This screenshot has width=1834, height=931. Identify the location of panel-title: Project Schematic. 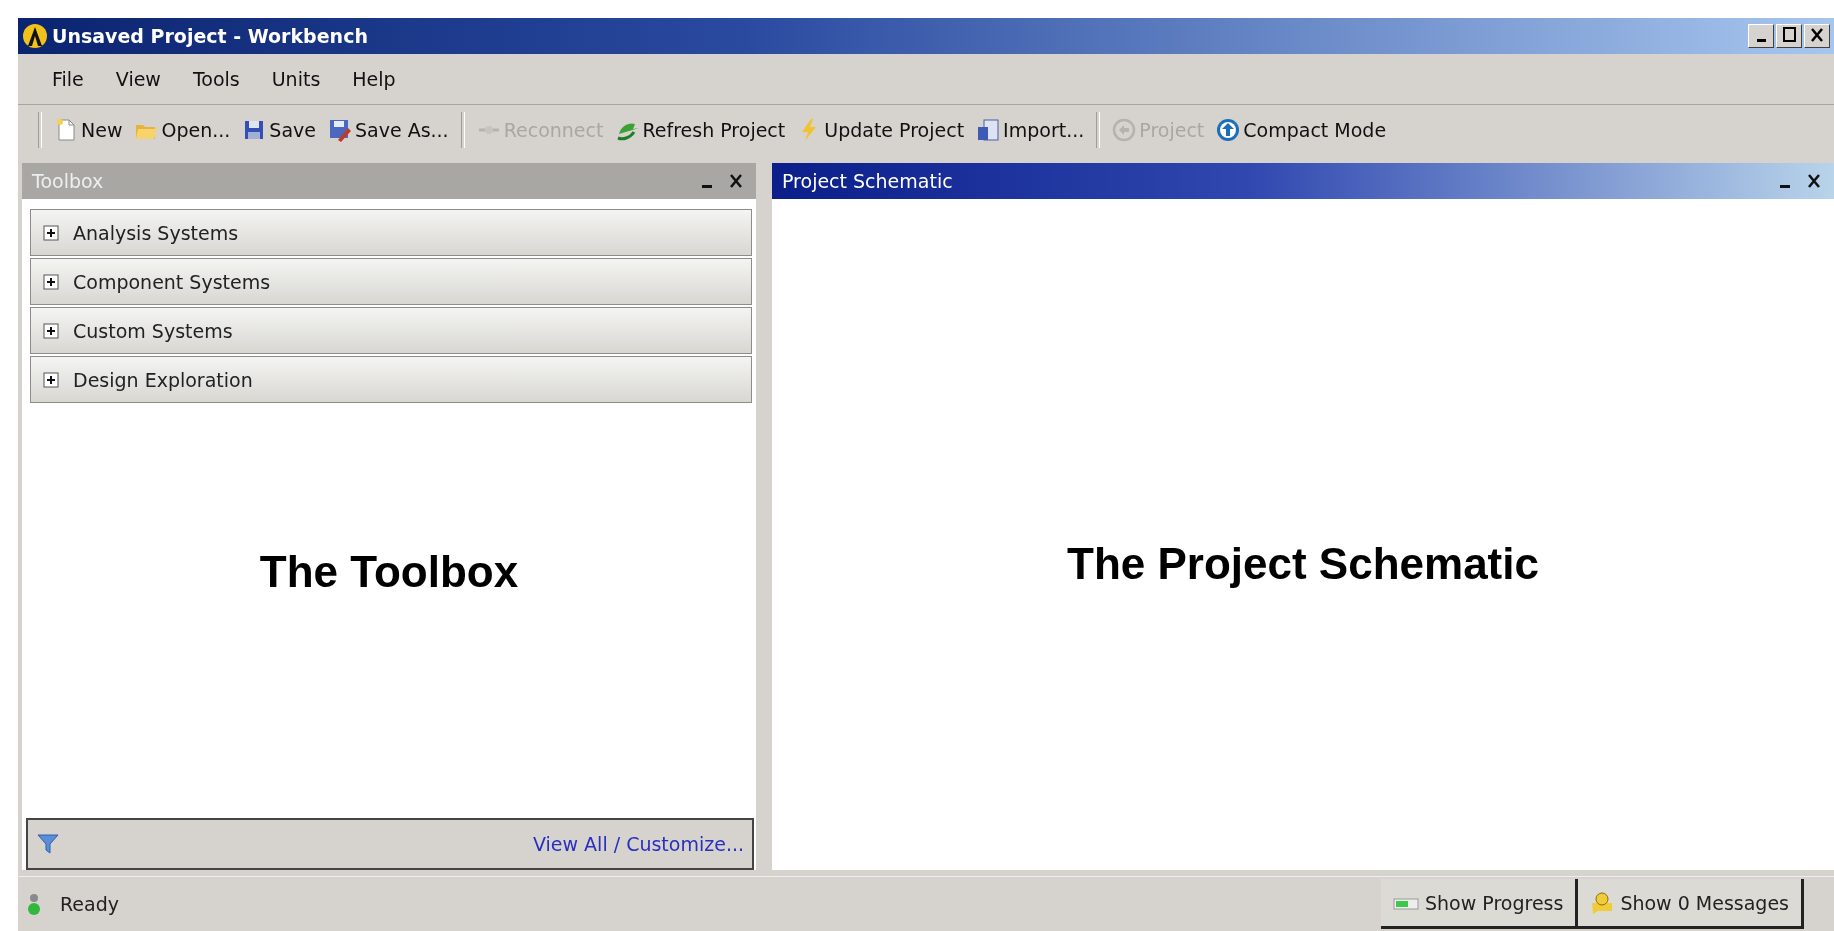
(868, 181).